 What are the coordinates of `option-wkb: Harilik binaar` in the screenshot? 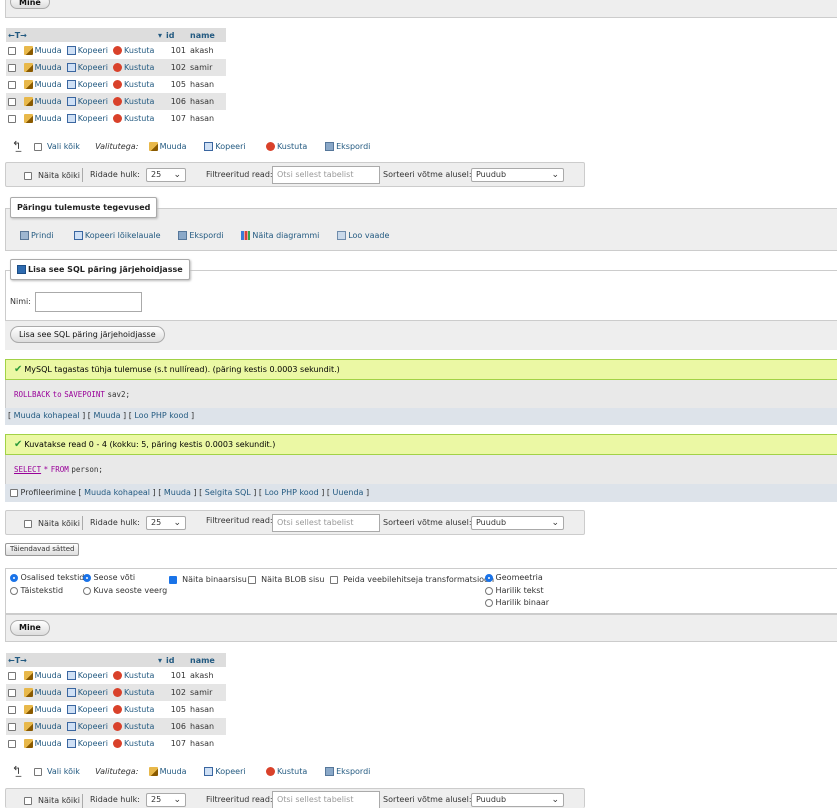 It's located at (517, 602).